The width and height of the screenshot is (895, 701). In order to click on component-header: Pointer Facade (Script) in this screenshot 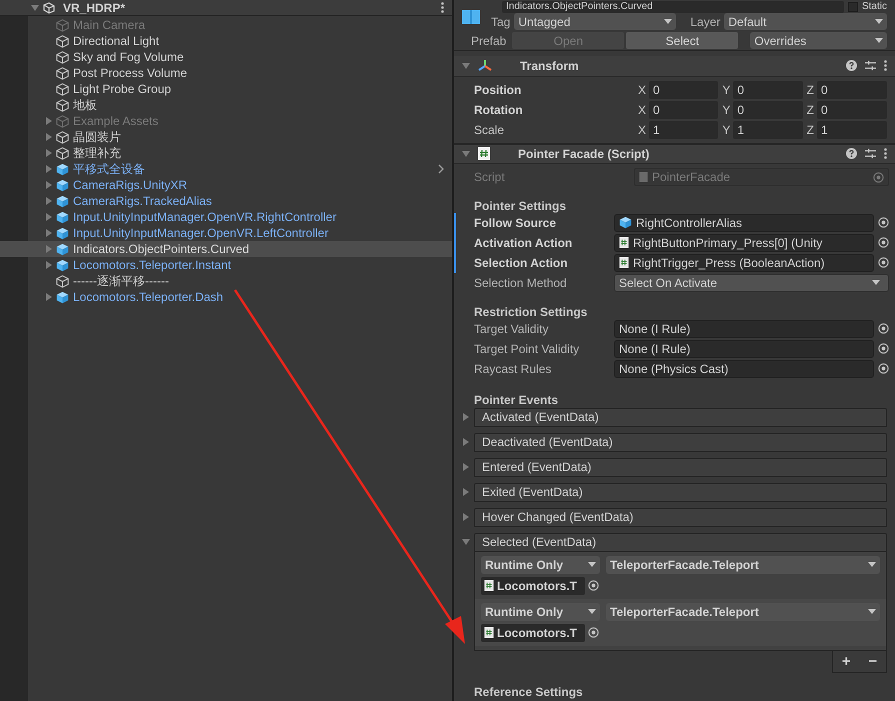, I will do `click(674, 154)`.